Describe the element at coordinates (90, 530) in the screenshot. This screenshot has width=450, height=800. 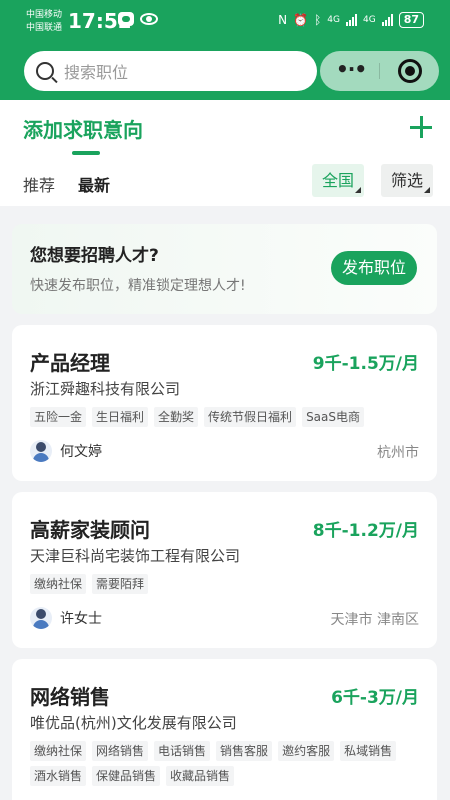
I see `job-title: 高薪家装顾问` at that location.